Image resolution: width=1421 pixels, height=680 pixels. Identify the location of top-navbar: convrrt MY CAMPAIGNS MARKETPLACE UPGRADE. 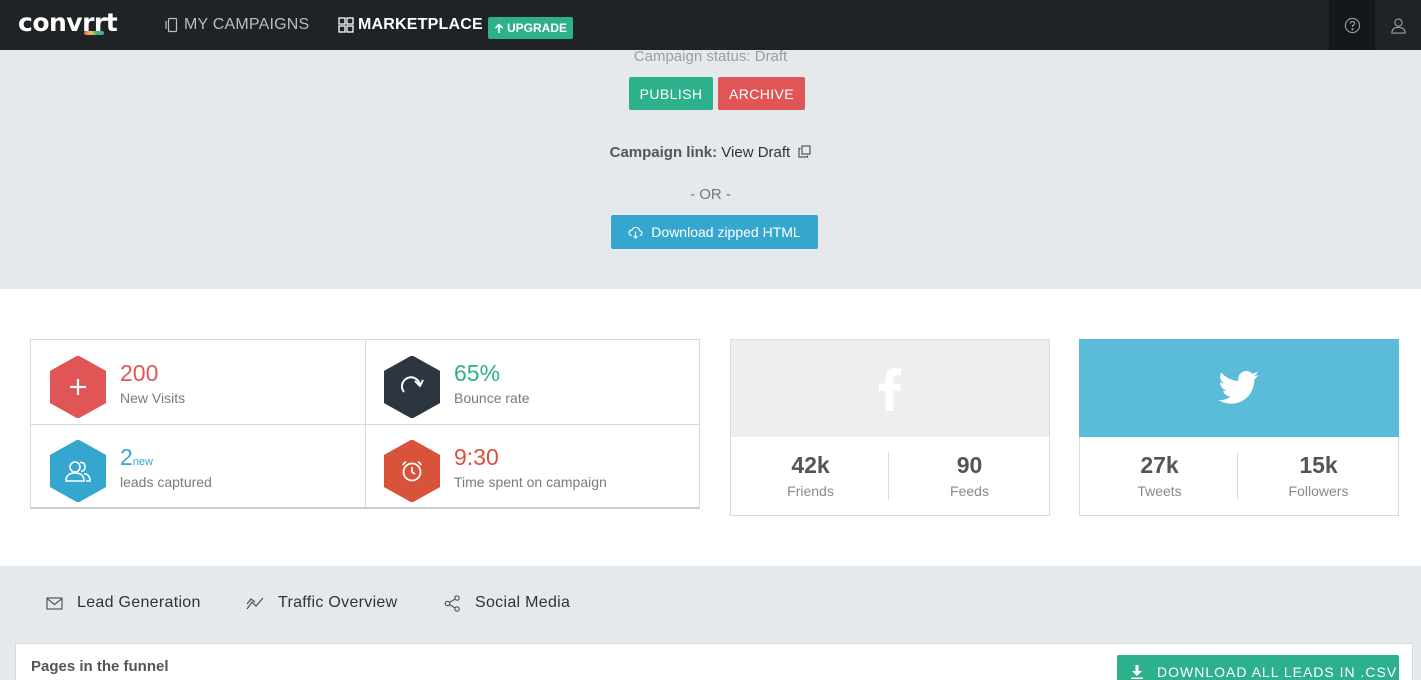
(710, 25).